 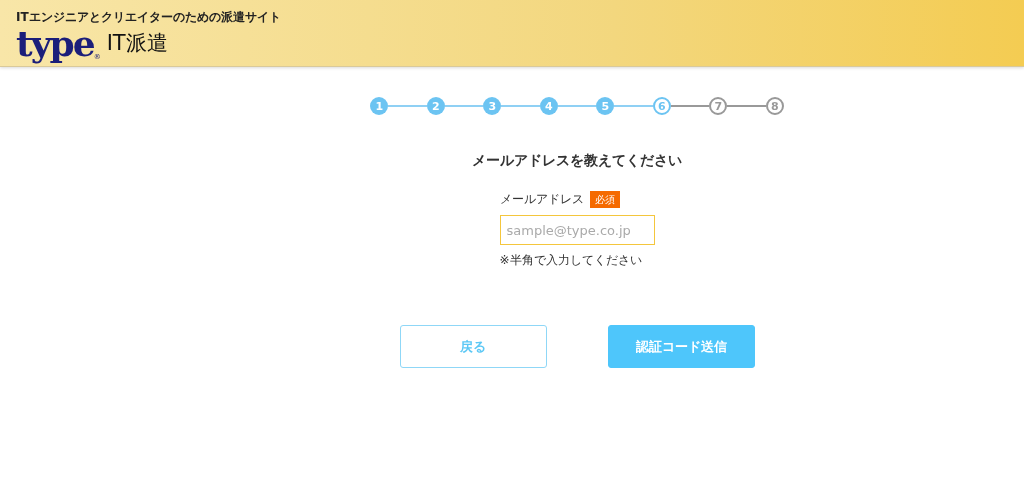 I want to click on required-badge: 必須, so click(x=604, y=199).